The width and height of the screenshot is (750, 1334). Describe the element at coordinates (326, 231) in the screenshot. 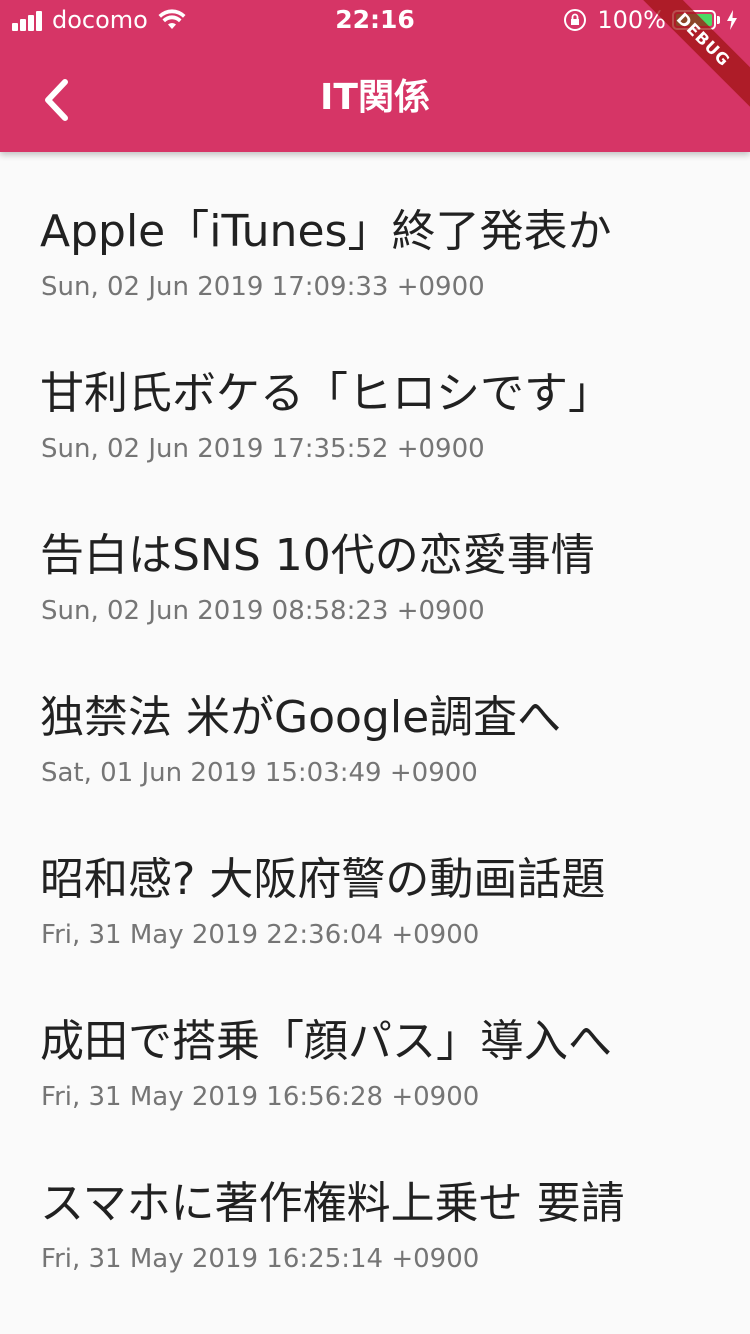

I see `article-title: Apple「iTunes」終了発表か` at that location.